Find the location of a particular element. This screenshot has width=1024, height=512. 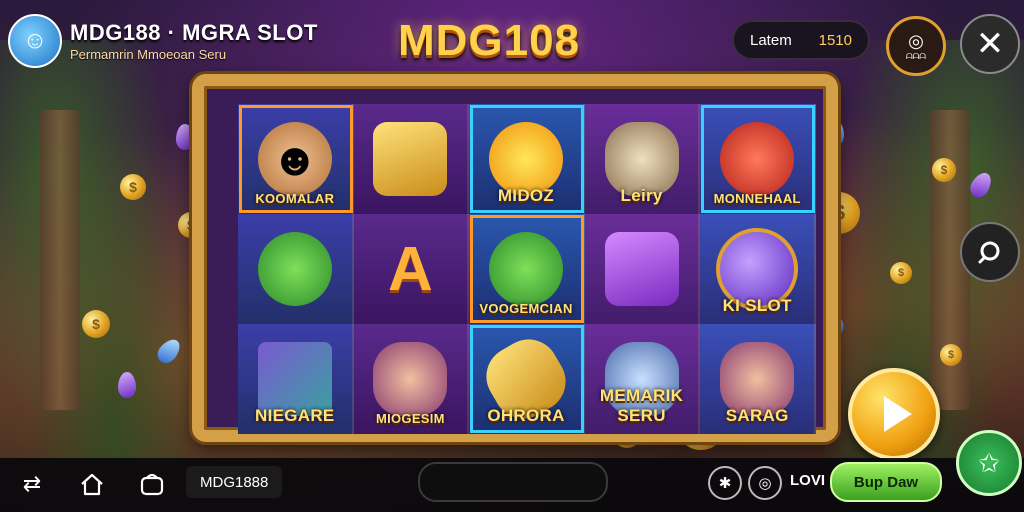

balance-value: 1510 is located at coordinates (835, 40).